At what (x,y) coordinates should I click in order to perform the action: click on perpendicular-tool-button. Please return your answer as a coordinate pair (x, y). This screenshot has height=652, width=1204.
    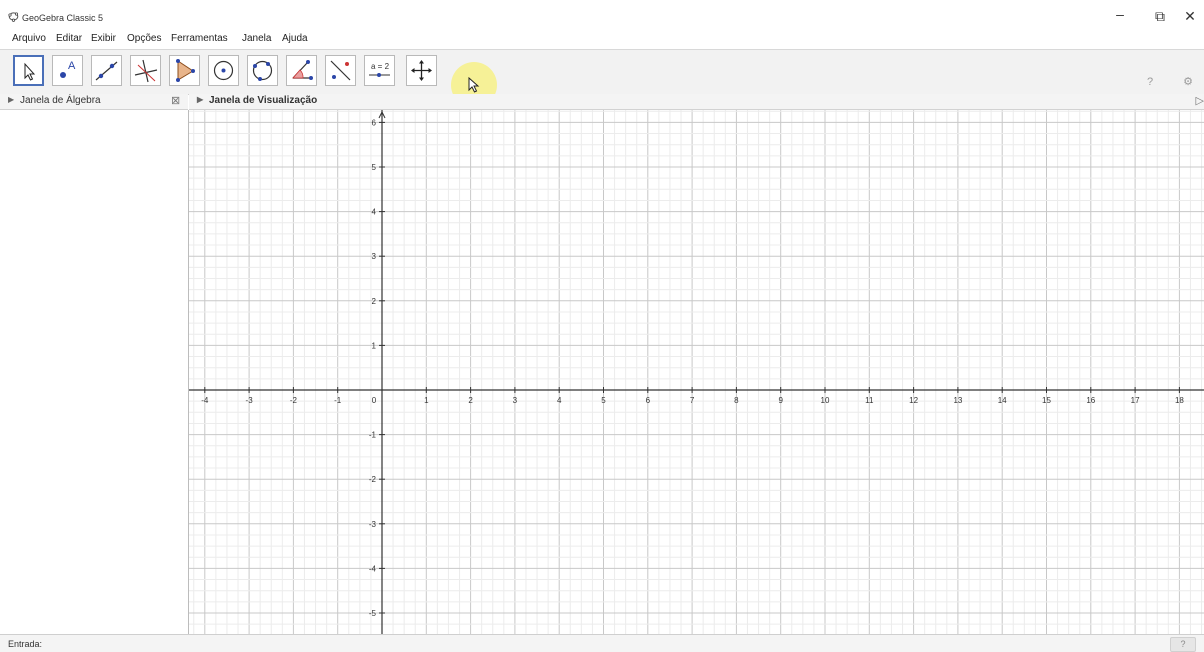
    Looking at the image, I should click on (145, 70).